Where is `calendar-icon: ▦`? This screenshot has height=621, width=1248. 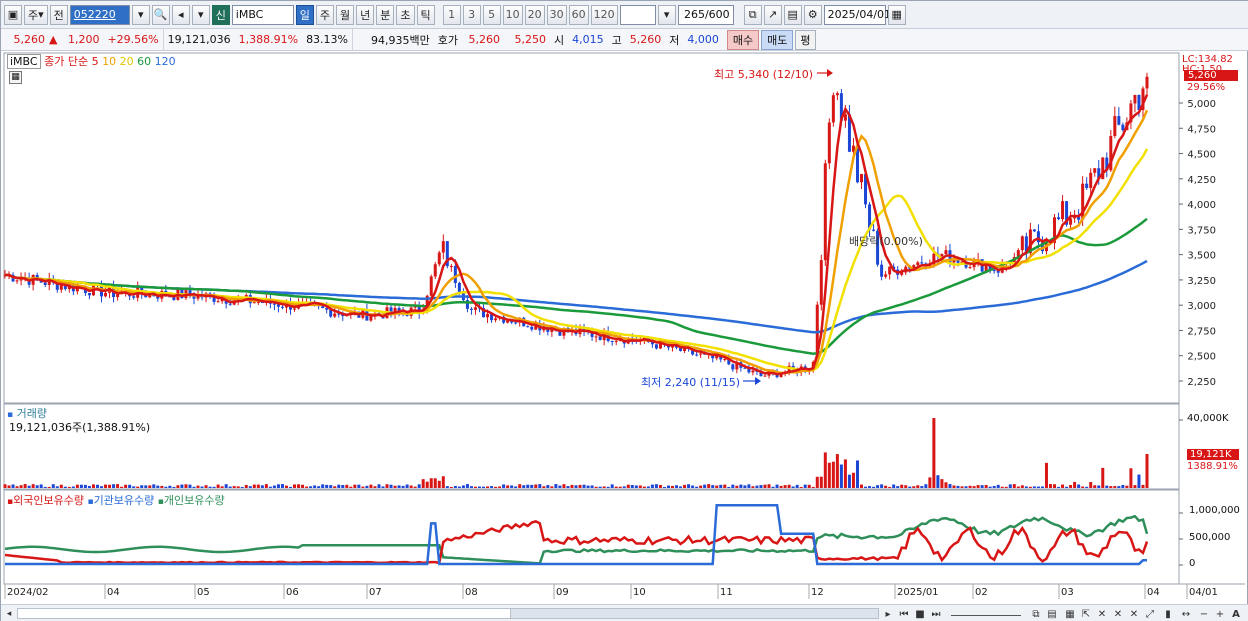 calendar-icon: ▦ is located at coordinates (896, 14).